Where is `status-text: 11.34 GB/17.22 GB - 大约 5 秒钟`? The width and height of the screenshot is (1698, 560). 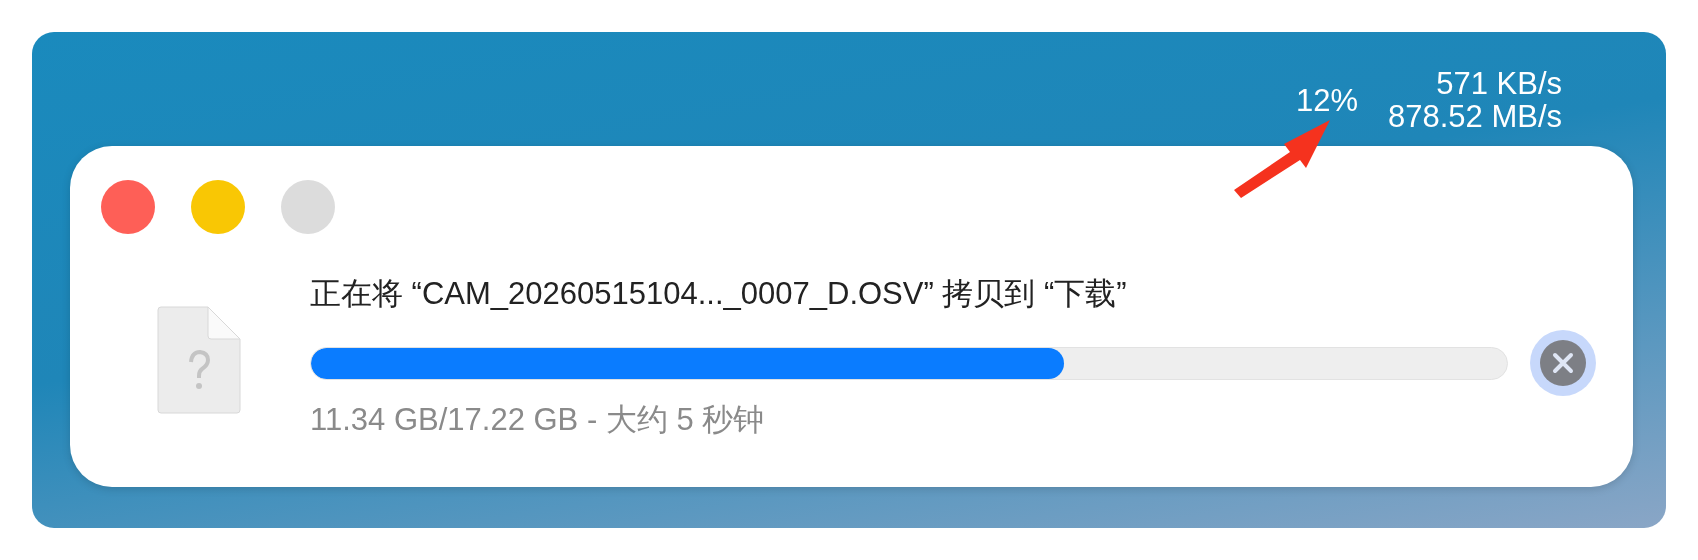 status-text: 11.34 GB/17.22 GB - 大约 5 秒钟 is located at coordinates (538, 420).